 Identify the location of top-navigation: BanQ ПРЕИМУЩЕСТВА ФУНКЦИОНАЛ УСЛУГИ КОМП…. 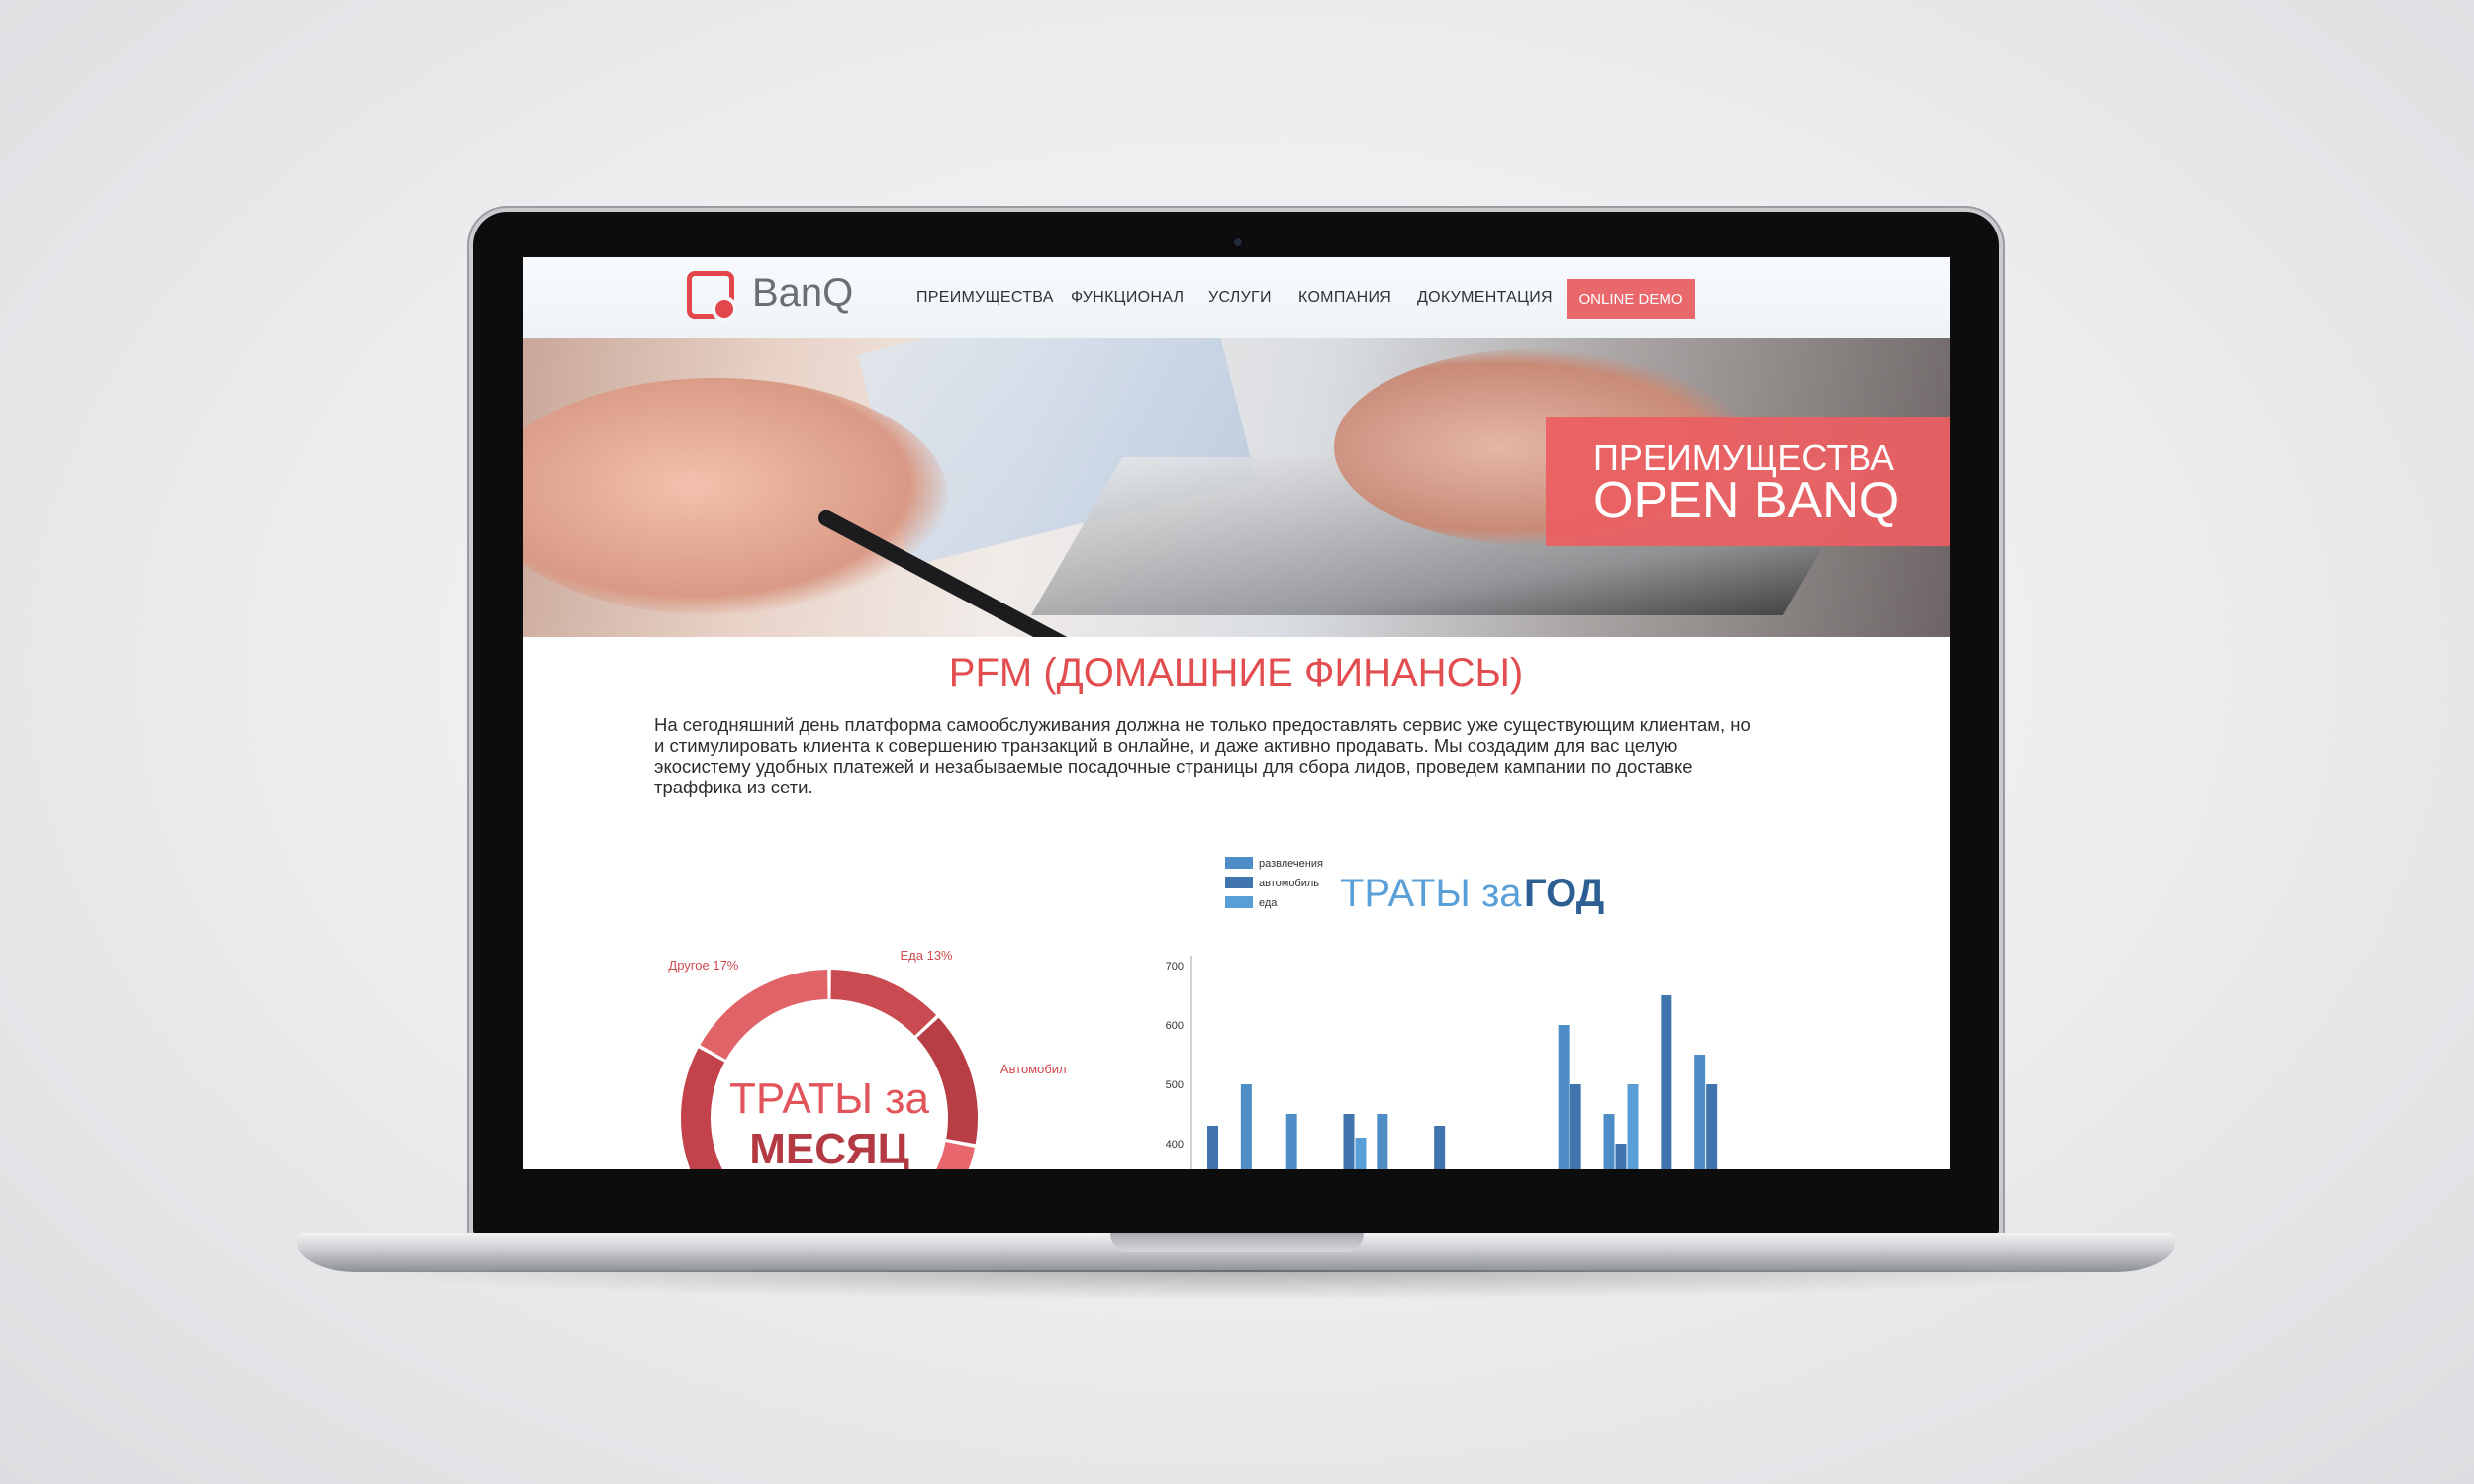
(1236, 297).